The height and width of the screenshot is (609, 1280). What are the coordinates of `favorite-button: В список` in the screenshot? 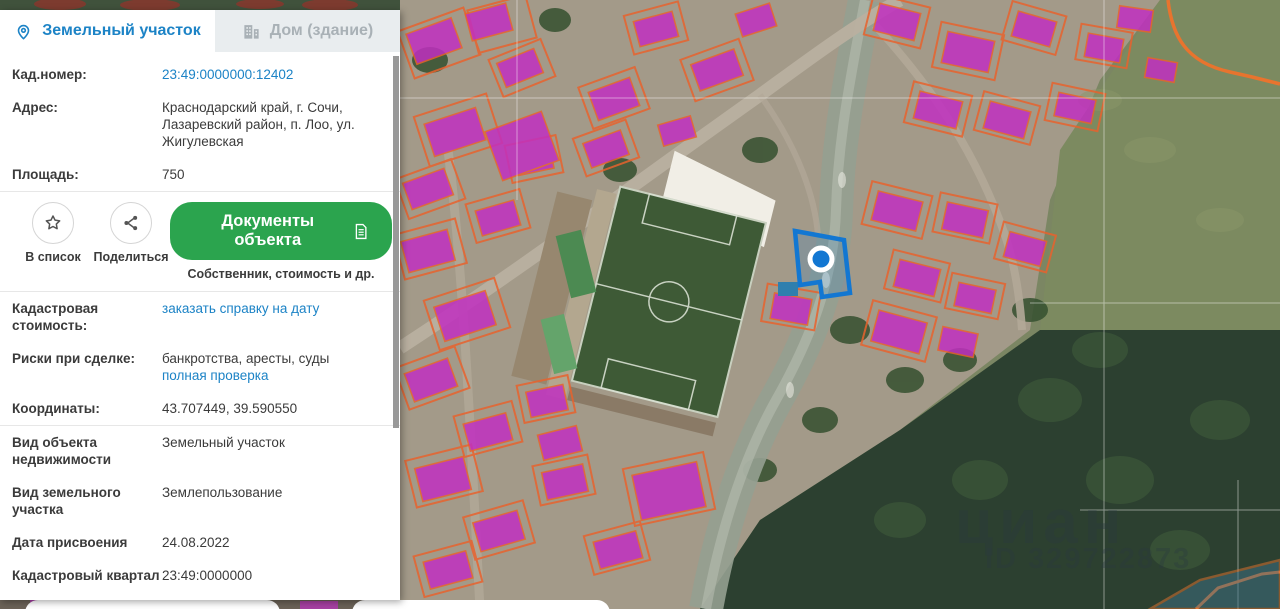 It's located at (53, 233).